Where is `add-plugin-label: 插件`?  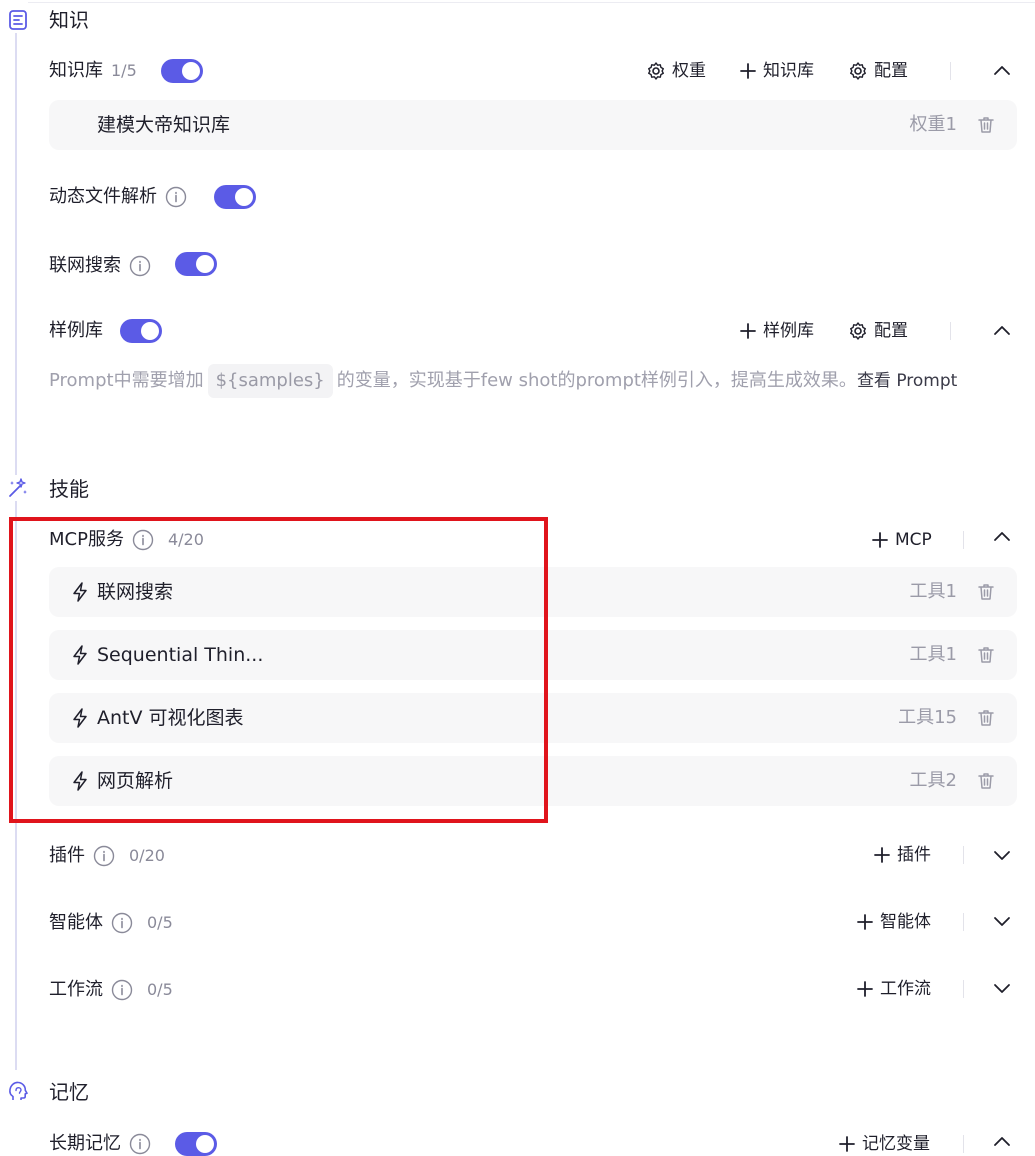 add-plugin-label: 插件 is located at coordinates (914, 855).